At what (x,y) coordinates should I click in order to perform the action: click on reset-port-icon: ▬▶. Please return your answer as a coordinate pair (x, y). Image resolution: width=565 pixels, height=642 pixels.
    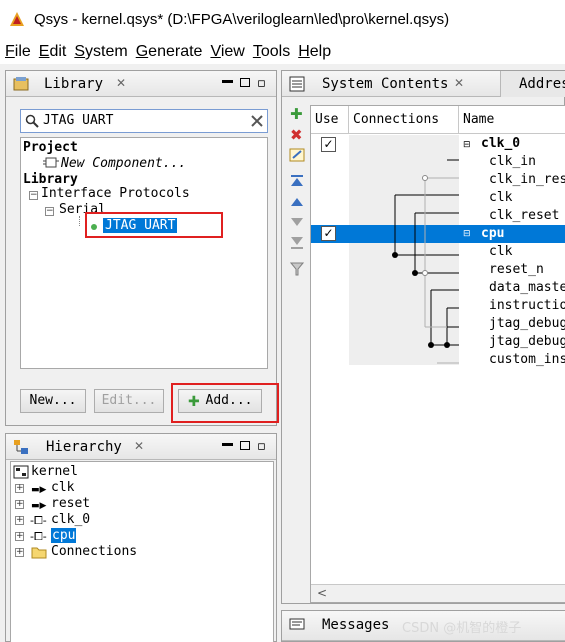
    Looking at the image, I should click on (39, 506).